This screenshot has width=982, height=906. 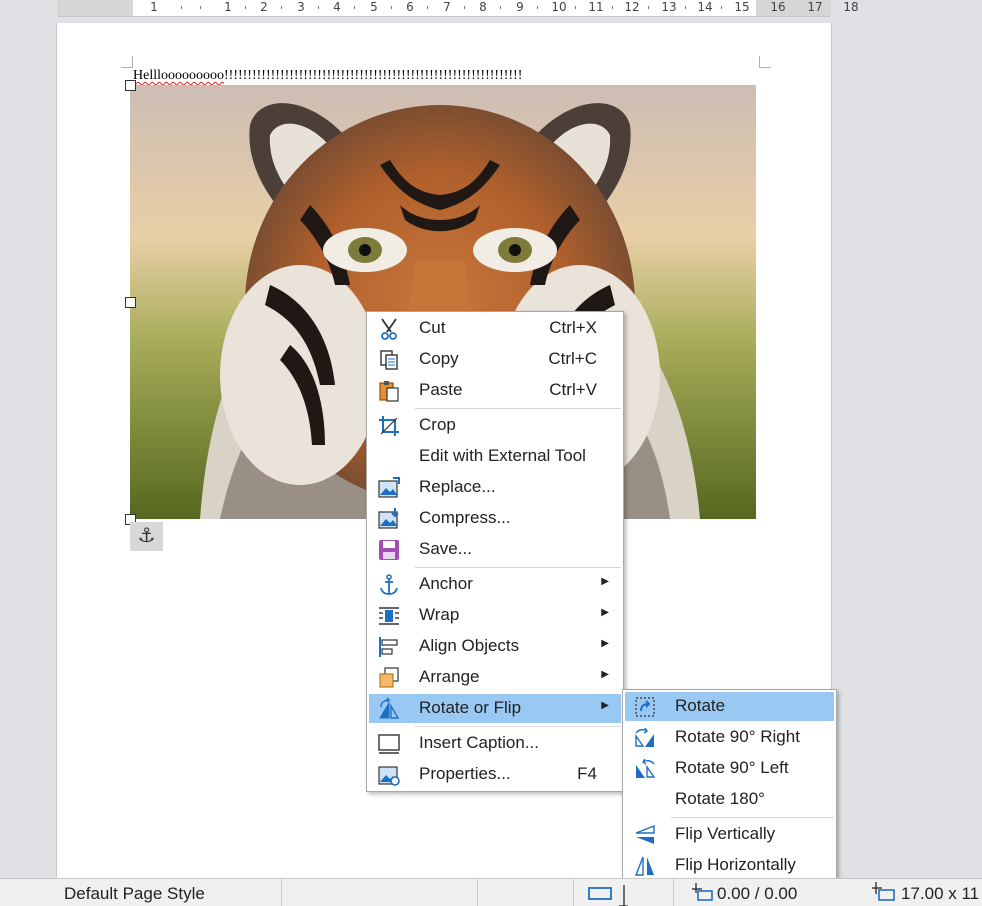 I want to click on ruler-number: 18, so click(x=851, y=7).